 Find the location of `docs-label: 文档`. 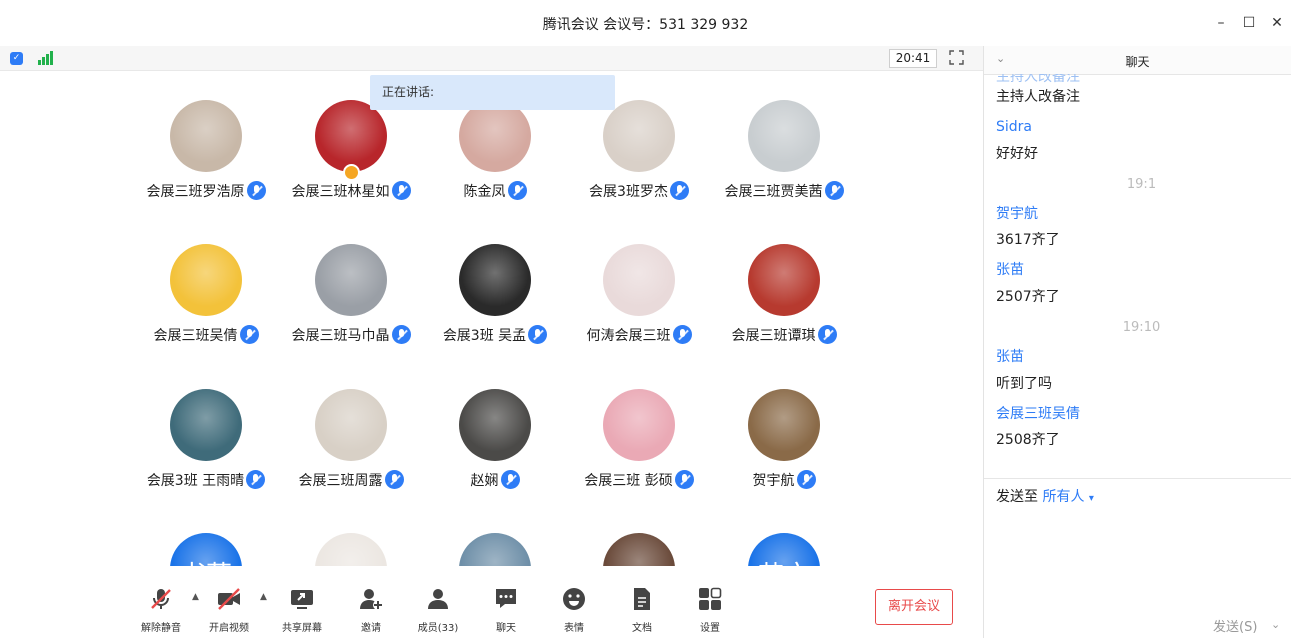

docs-label: 文档 is located at coordinates (642, 628).